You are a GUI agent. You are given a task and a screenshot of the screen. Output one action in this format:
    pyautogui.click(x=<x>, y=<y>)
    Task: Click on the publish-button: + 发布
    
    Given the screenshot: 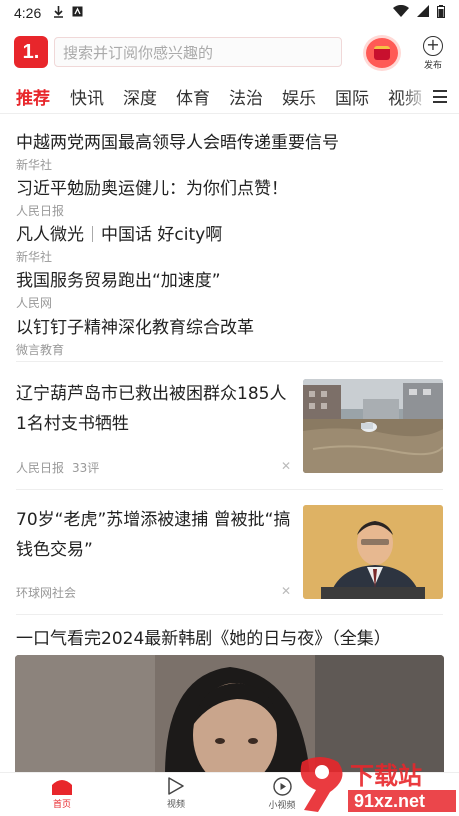 What is the action you would take?
    pyautogui.click(x=433, y=53)
    